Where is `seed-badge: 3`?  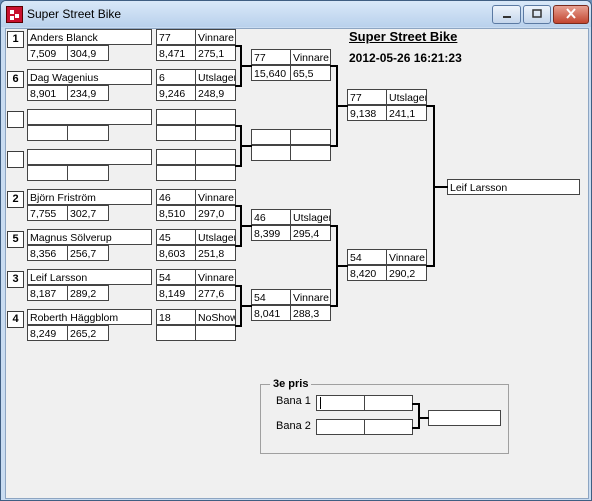
seed-badge: 3 is located at coordinates (15, 279).